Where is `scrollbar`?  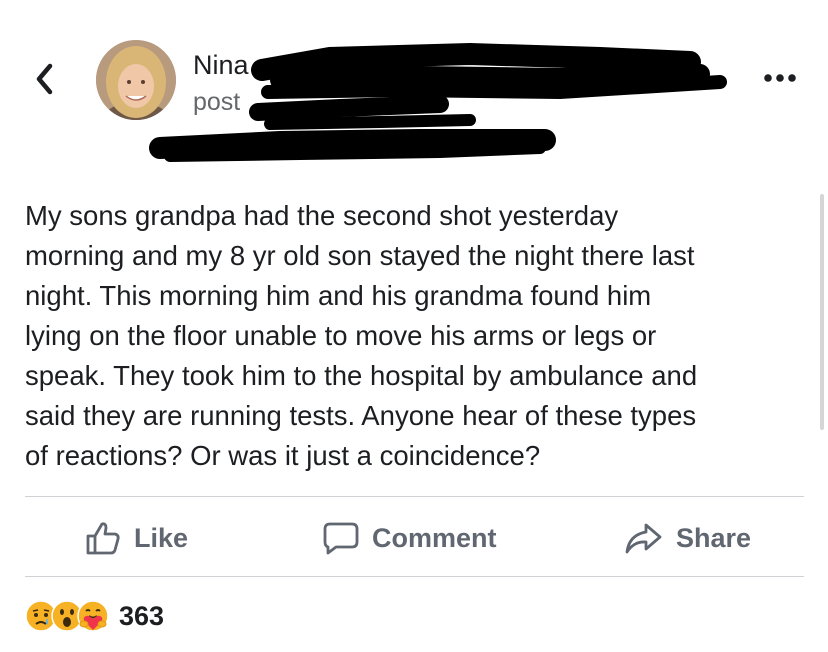
scrollbar is located at coordinates (822, 312).